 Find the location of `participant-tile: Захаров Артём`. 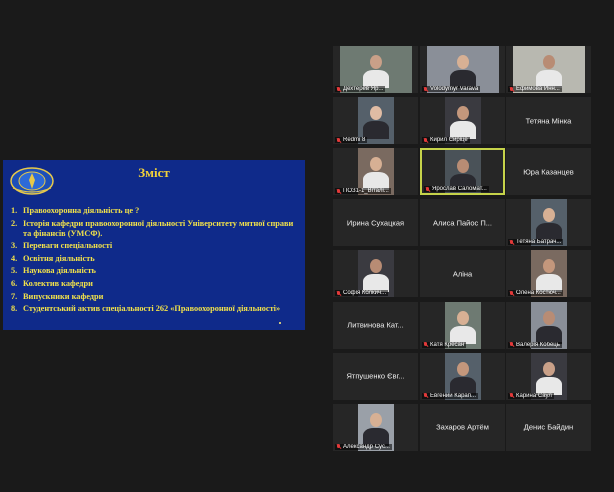

participant-tile: Захаров Артём is located at coordinates (462, 427).